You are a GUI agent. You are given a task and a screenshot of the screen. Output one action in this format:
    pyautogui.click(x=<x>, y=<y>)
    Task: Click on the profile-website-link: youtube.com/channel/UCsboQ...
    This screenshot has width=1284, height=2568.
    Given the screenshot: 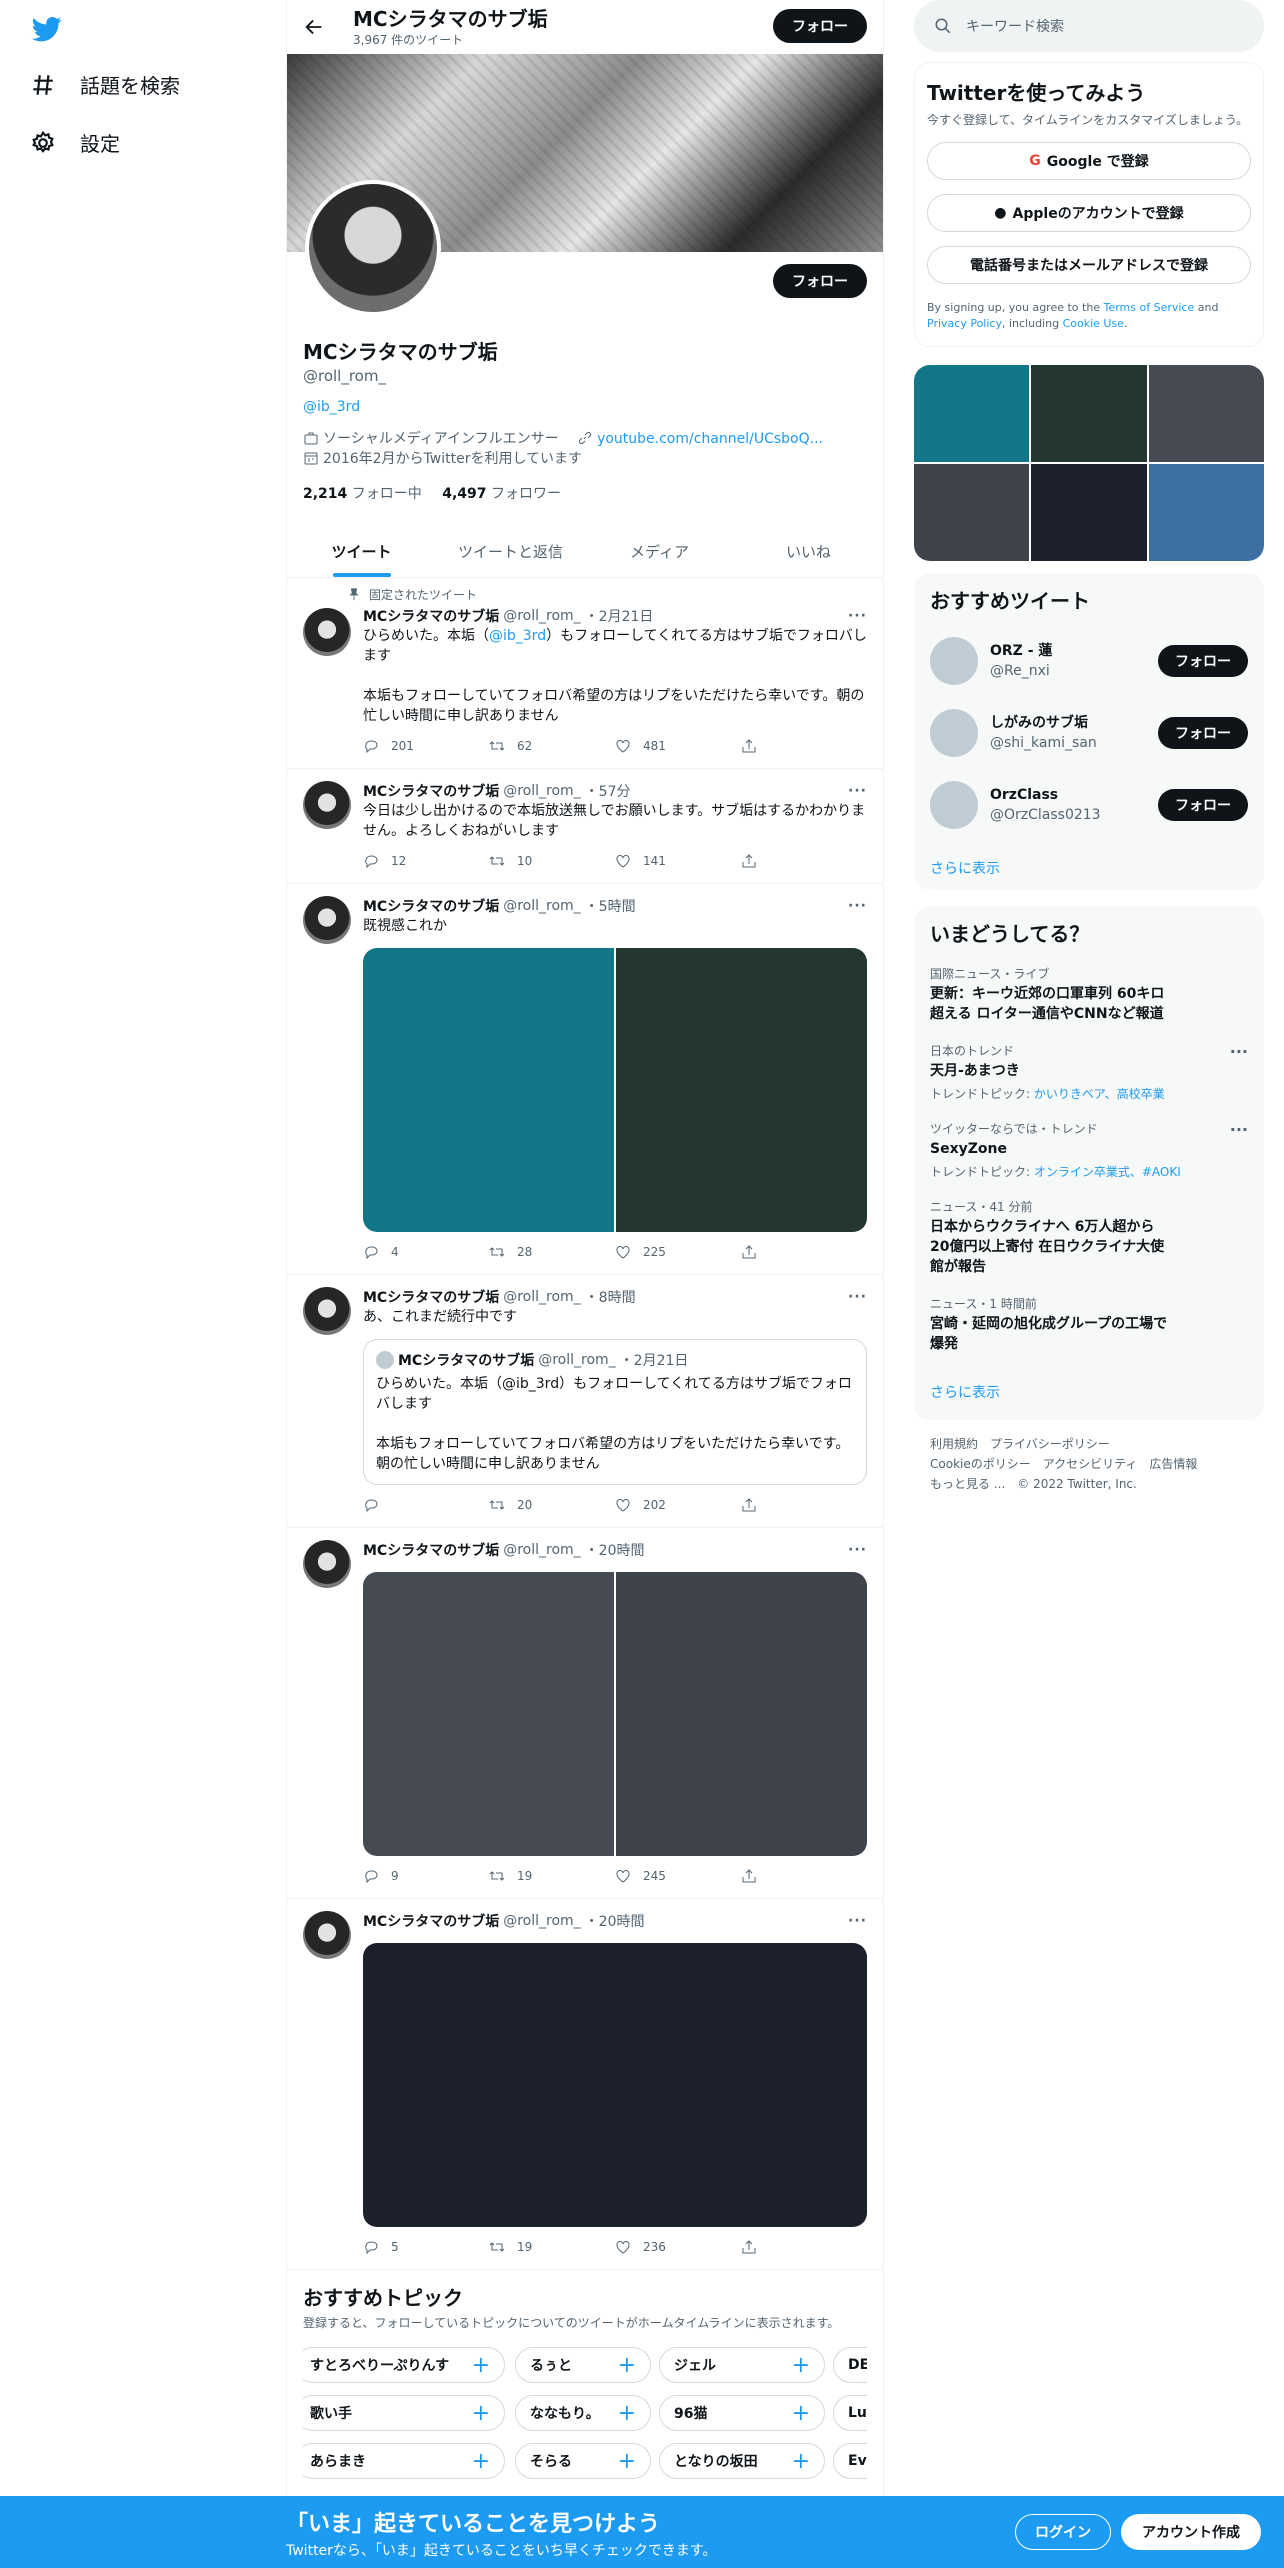 What is the action you would take?
    pyautogui.click(x=710, y=439)
    